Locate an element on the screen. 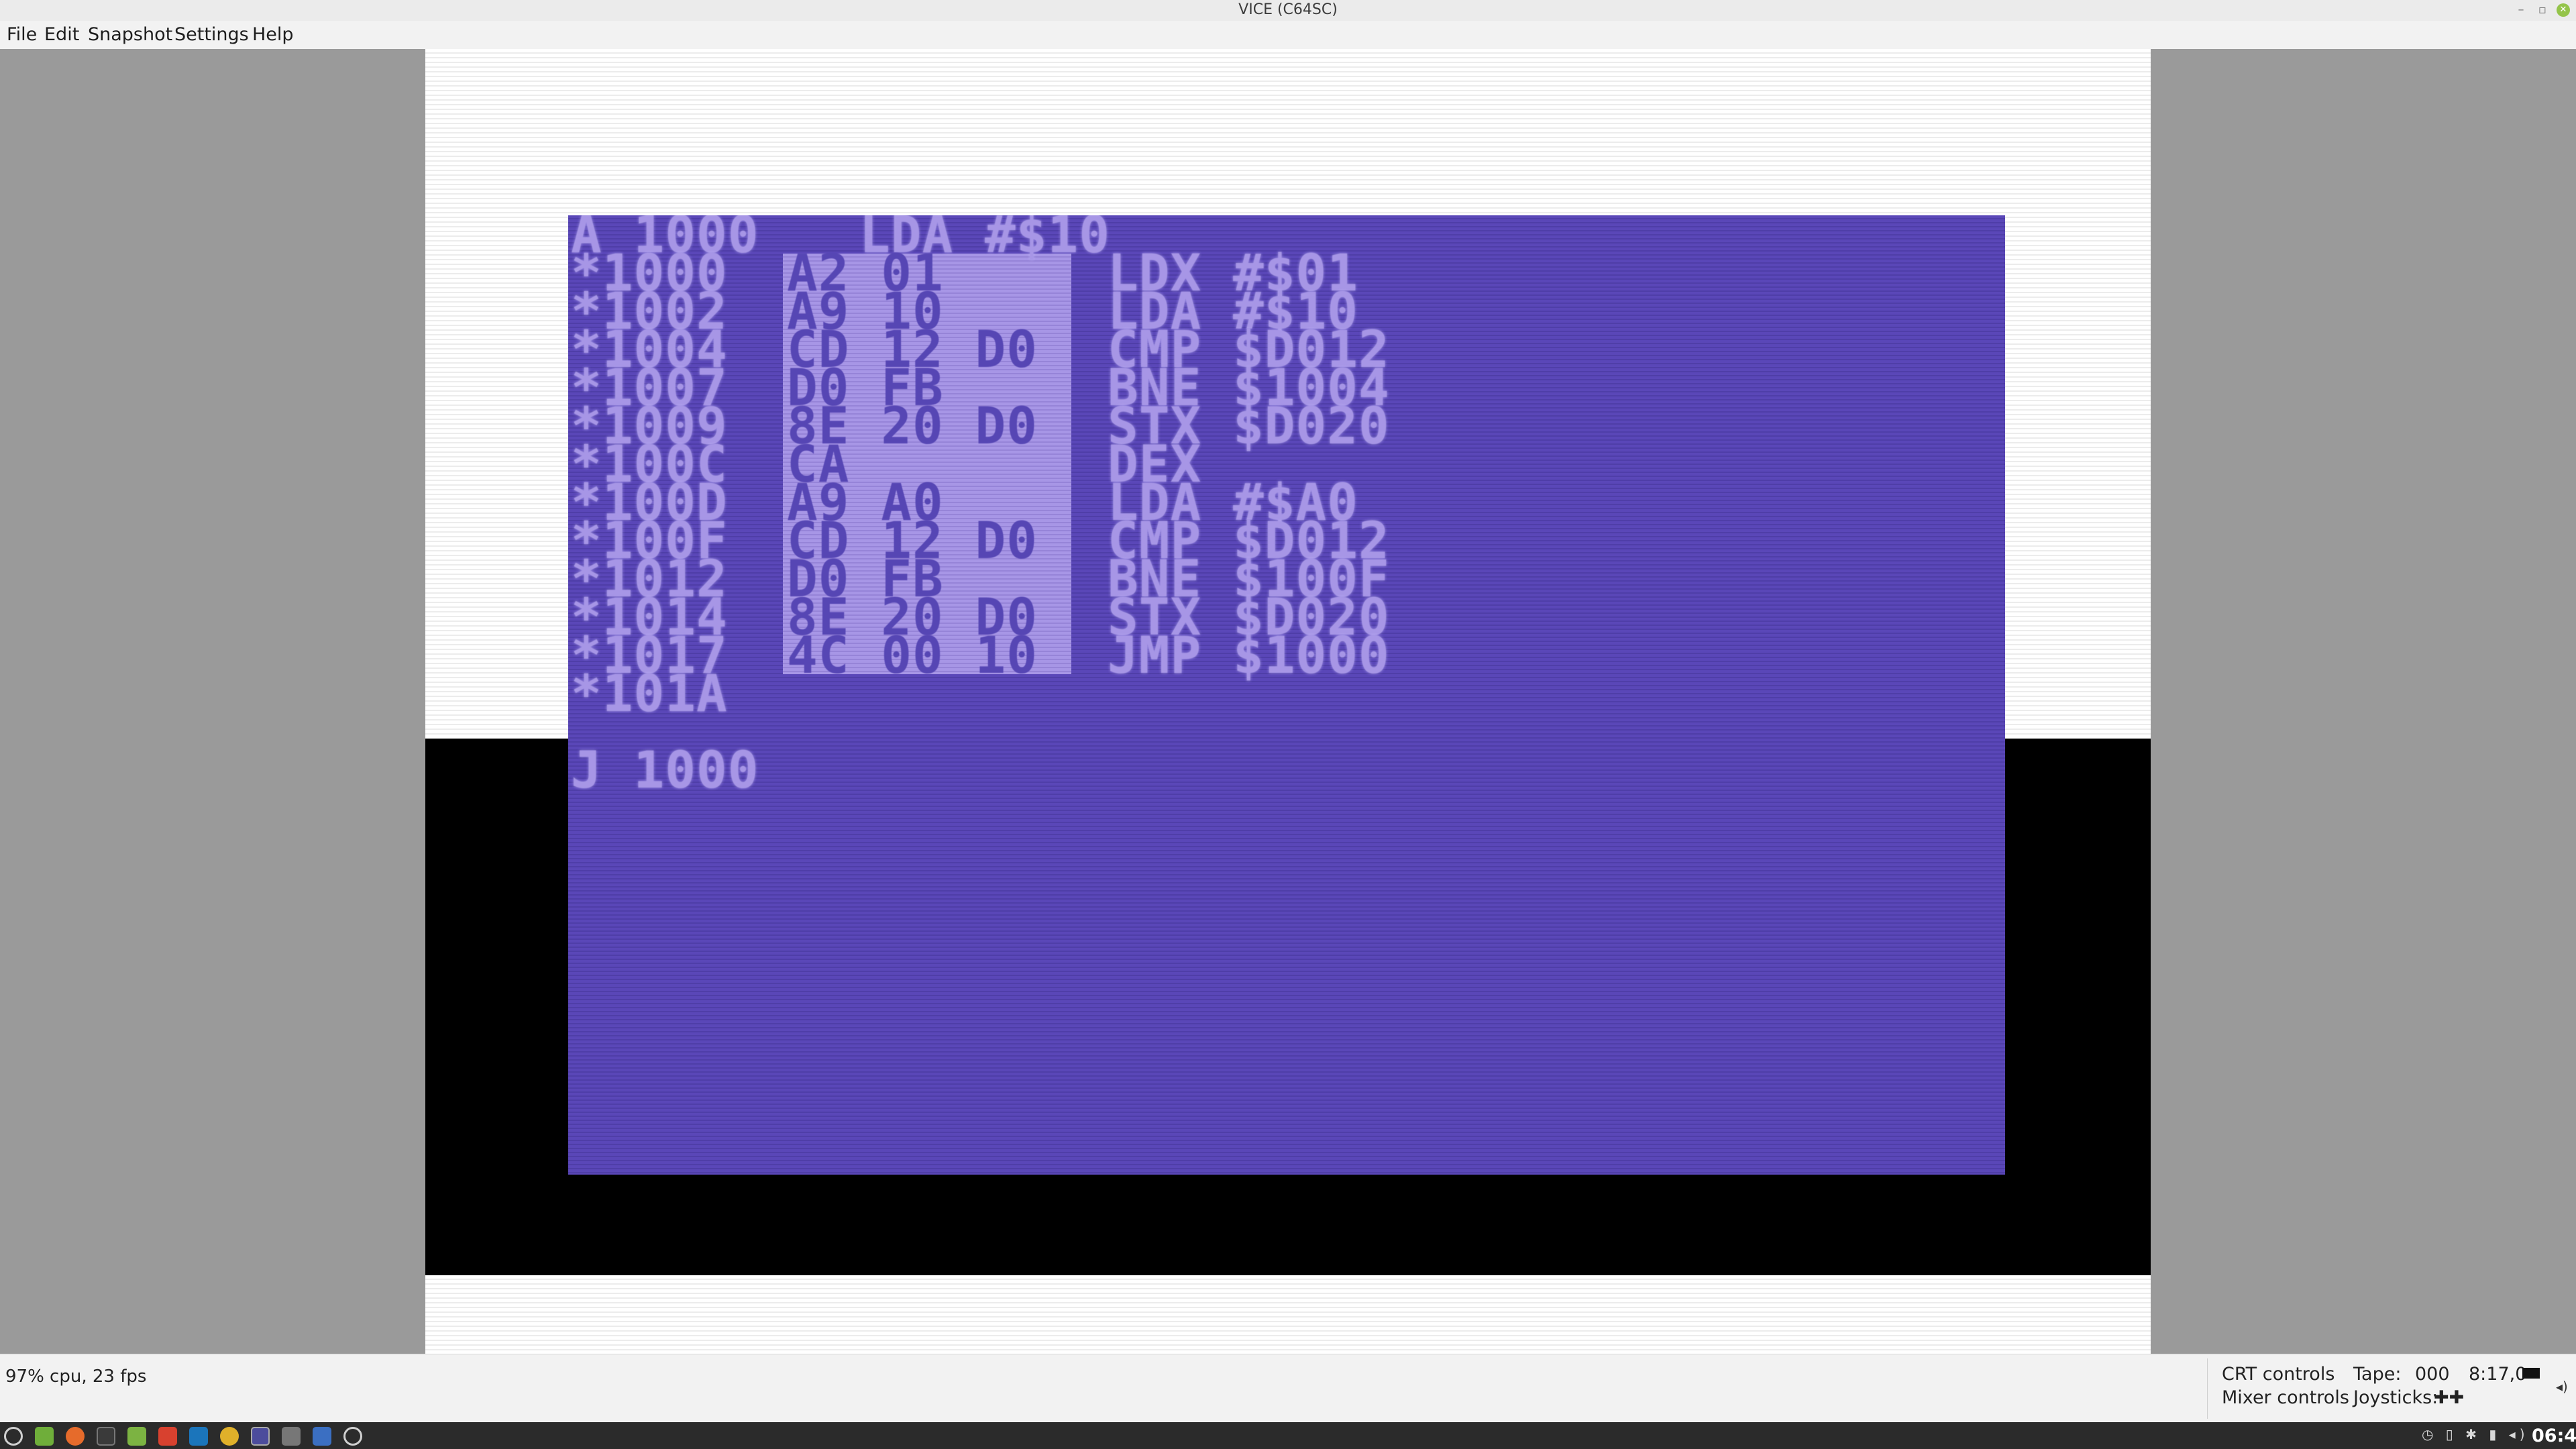 The image size is (2576, 1449). clock: 06:45 is located at coordinates (2554, 1436).